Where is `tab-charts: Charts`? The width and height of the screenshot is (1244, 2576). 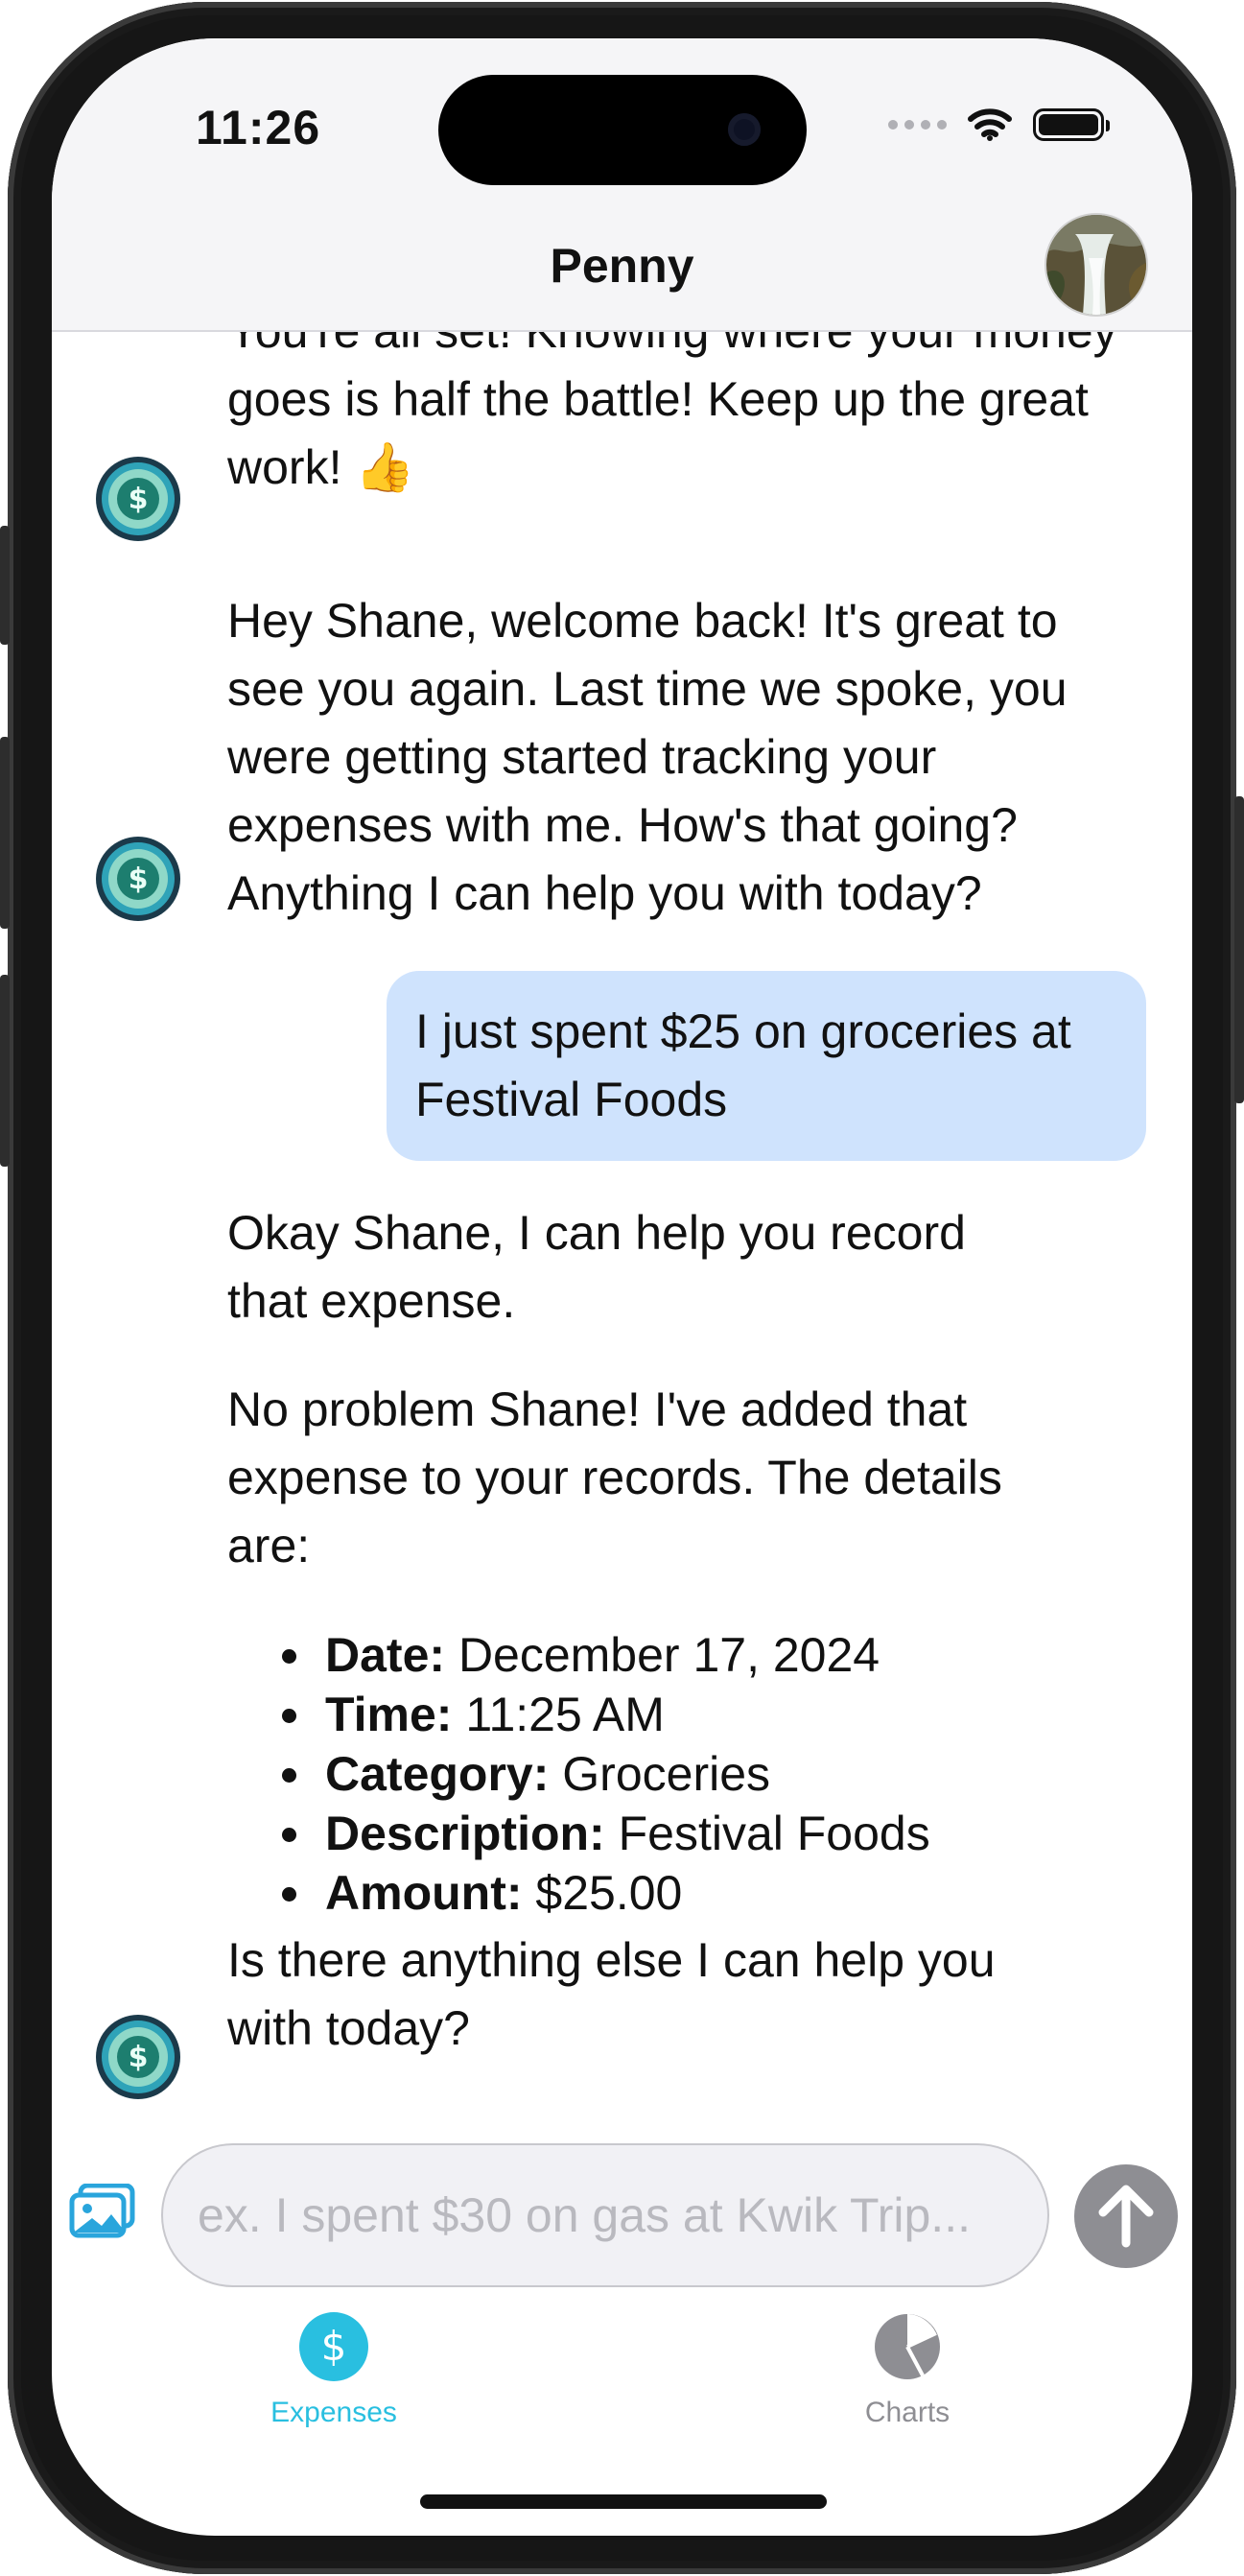
tab-charts: Charts is located at coordinates (907, 2370).